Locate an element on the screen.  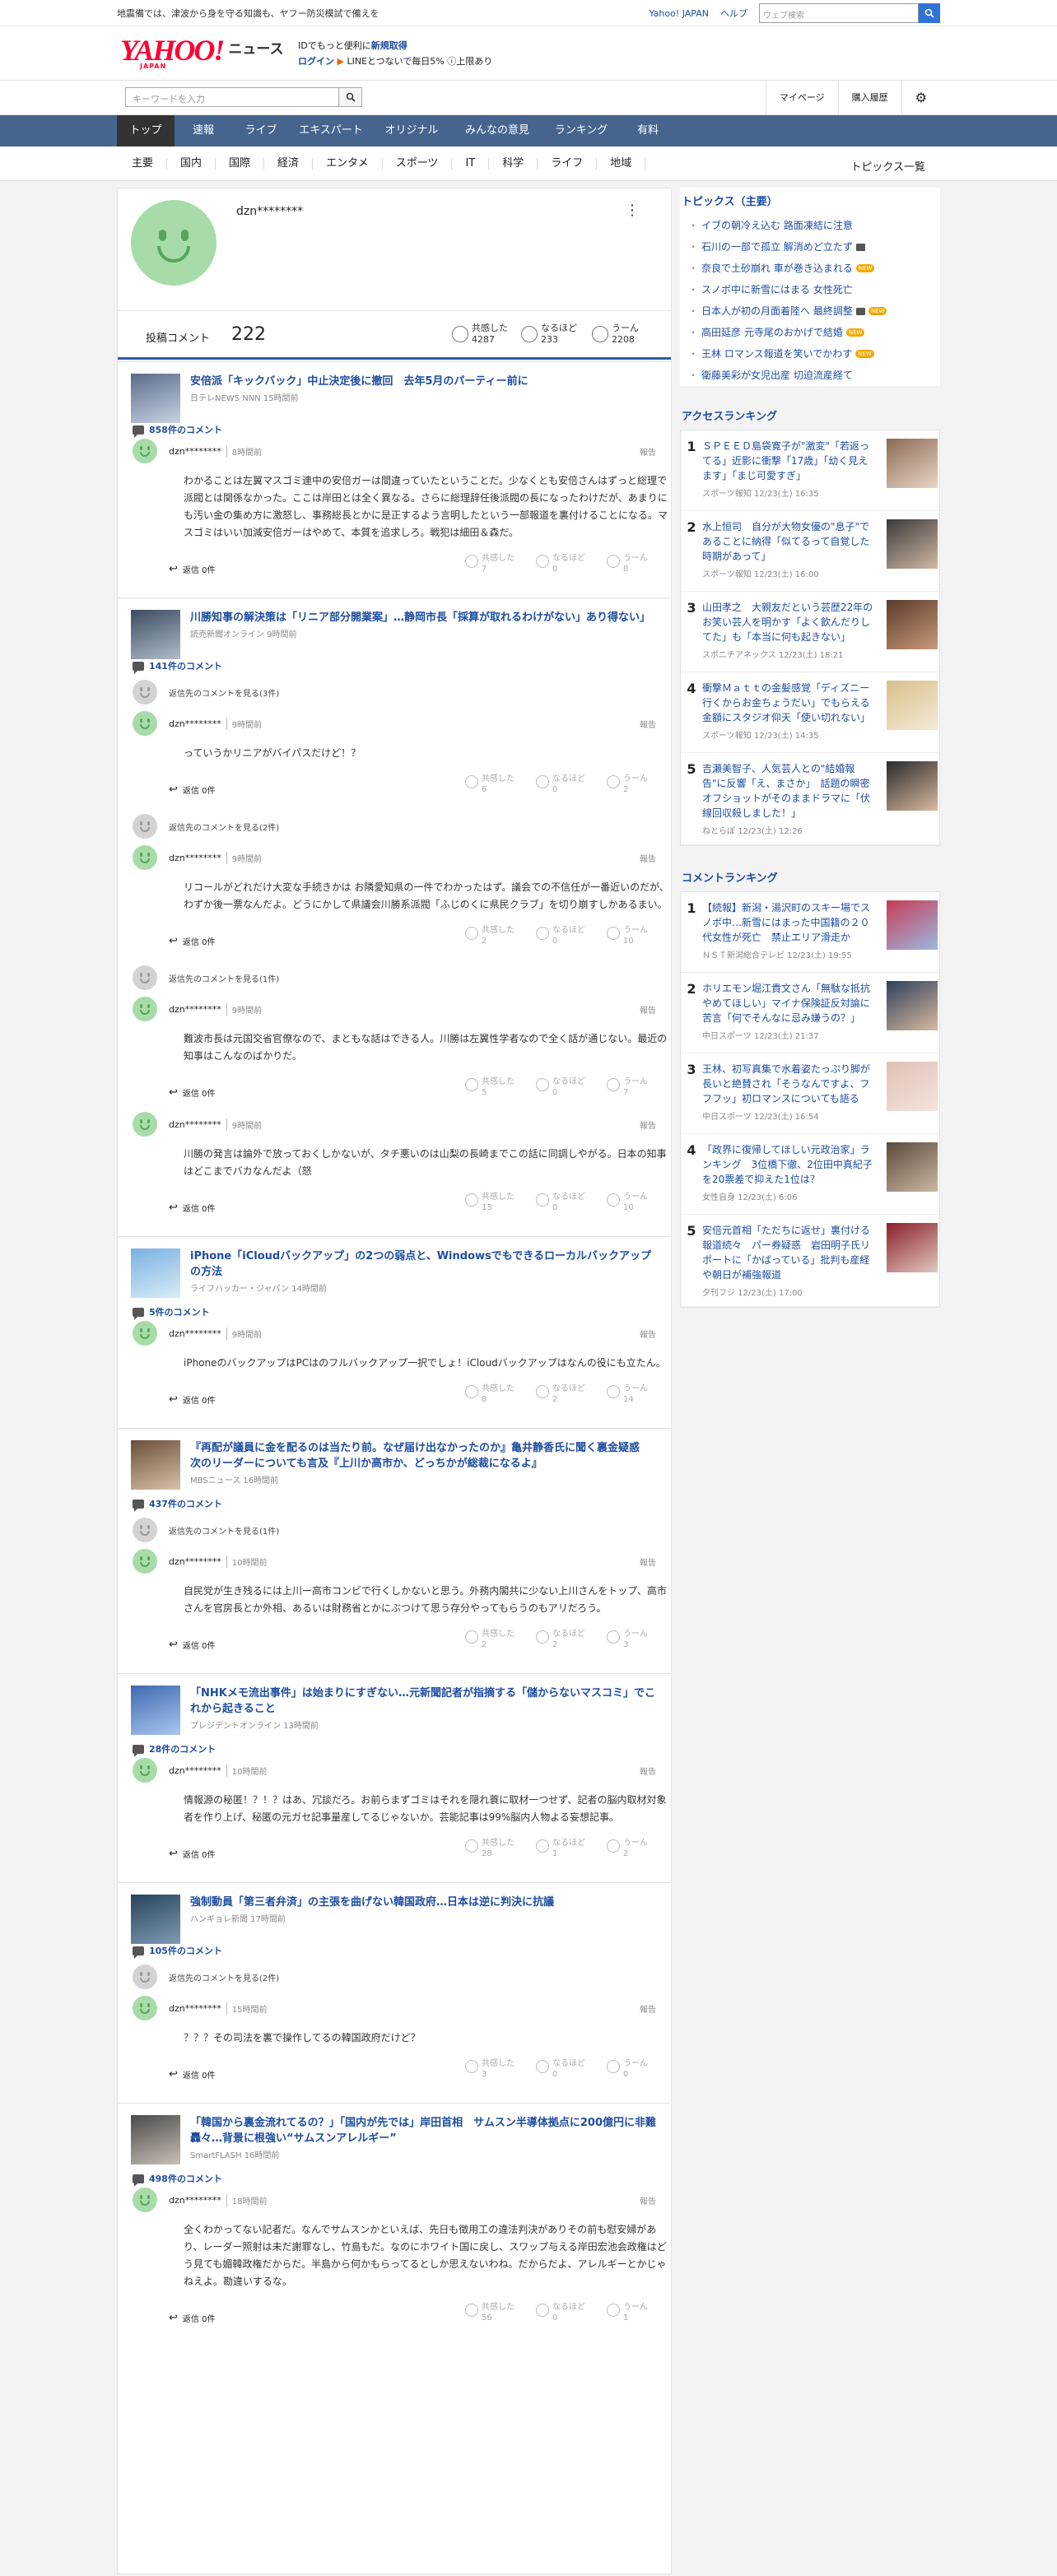
agree-button: 共感した 56 is located at coordinates (490, 2312).